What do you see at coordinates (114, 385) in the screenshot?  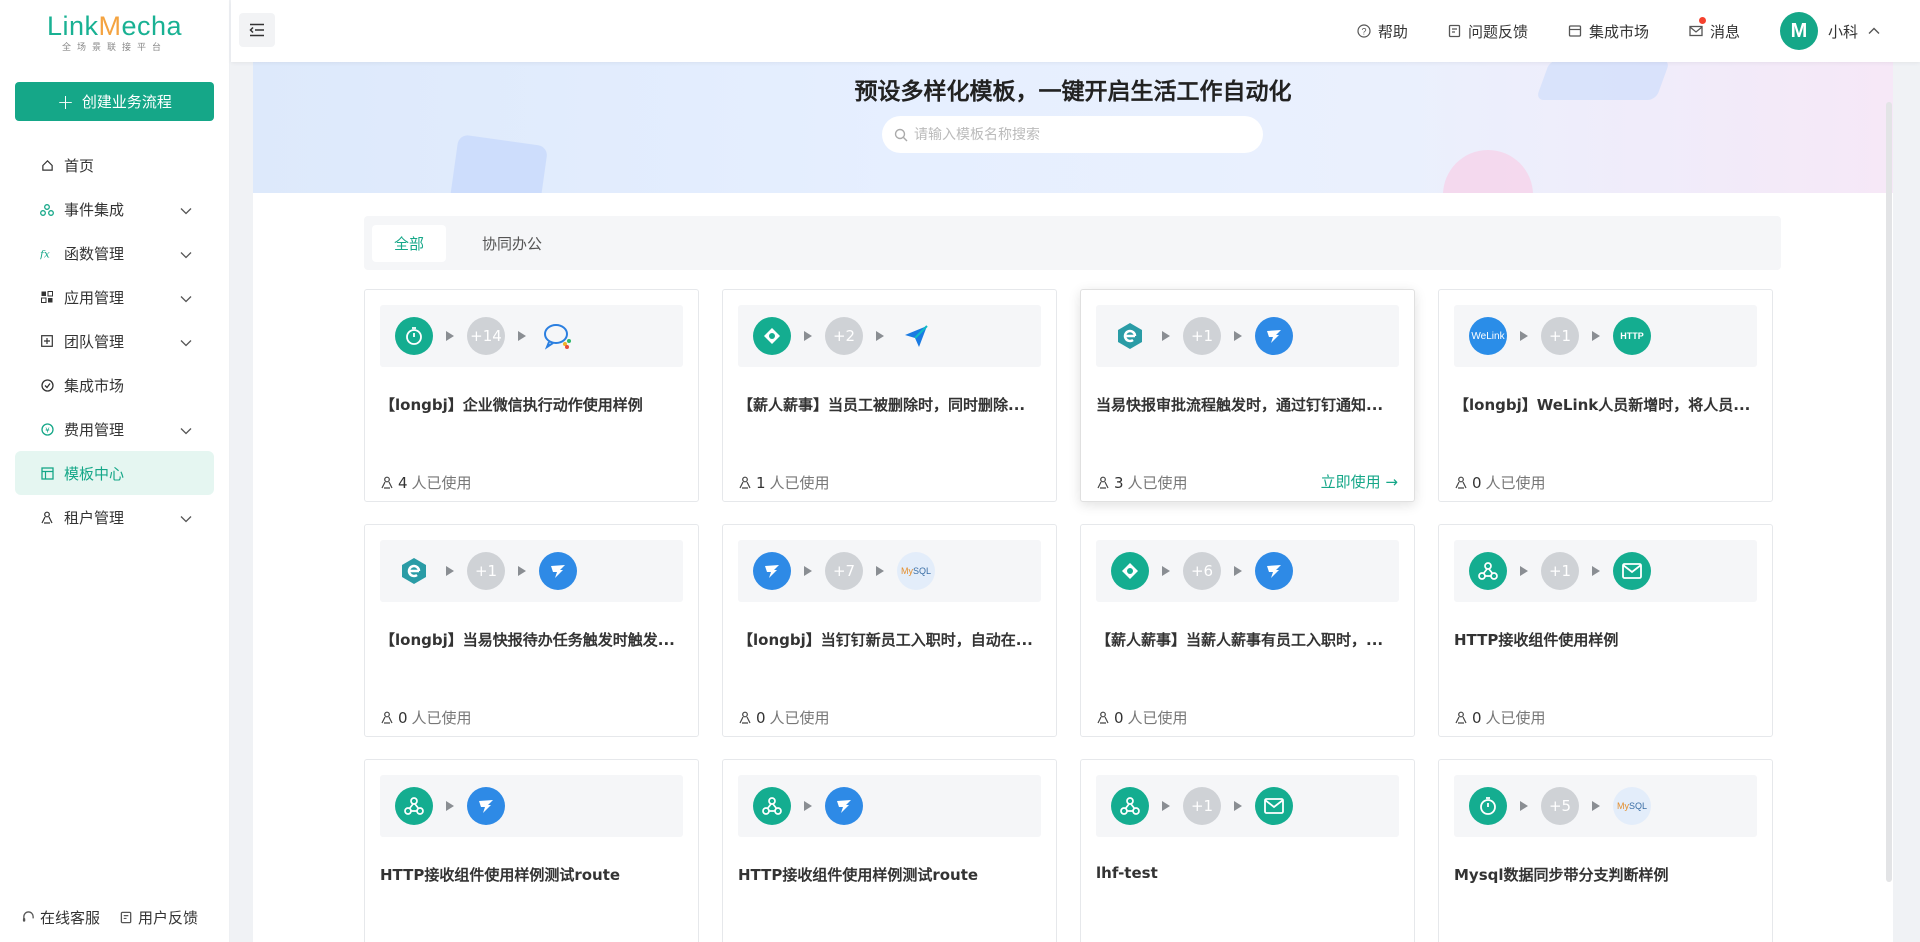 I see `sidebar-item-market: 集成市场` at bounding box center [114, 385].